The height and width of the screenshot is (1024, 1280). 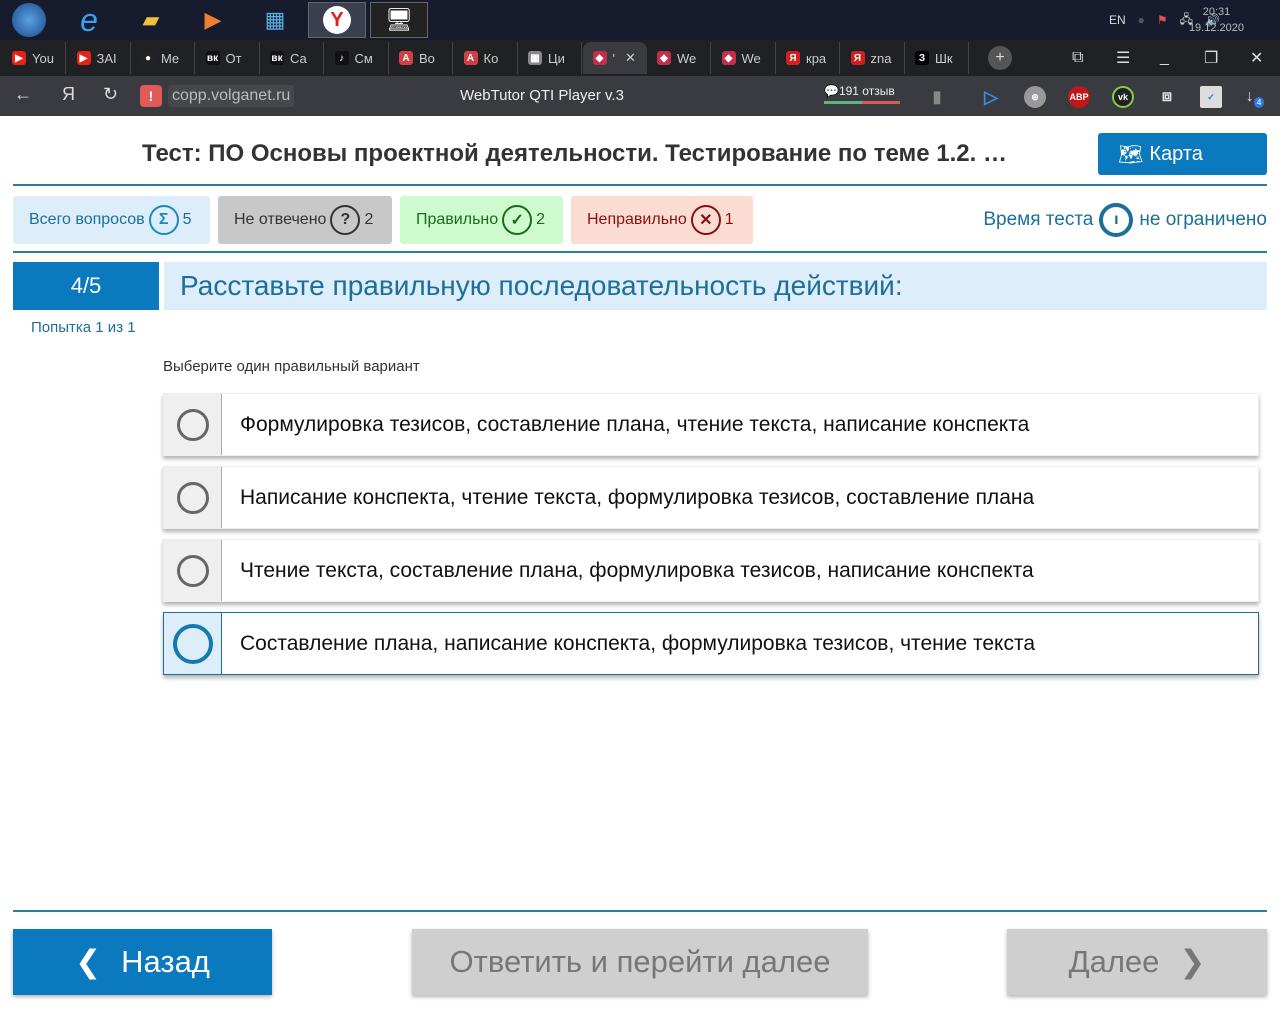 I want to click on tab-title: ЗАІ, so click(x=106, y=58).